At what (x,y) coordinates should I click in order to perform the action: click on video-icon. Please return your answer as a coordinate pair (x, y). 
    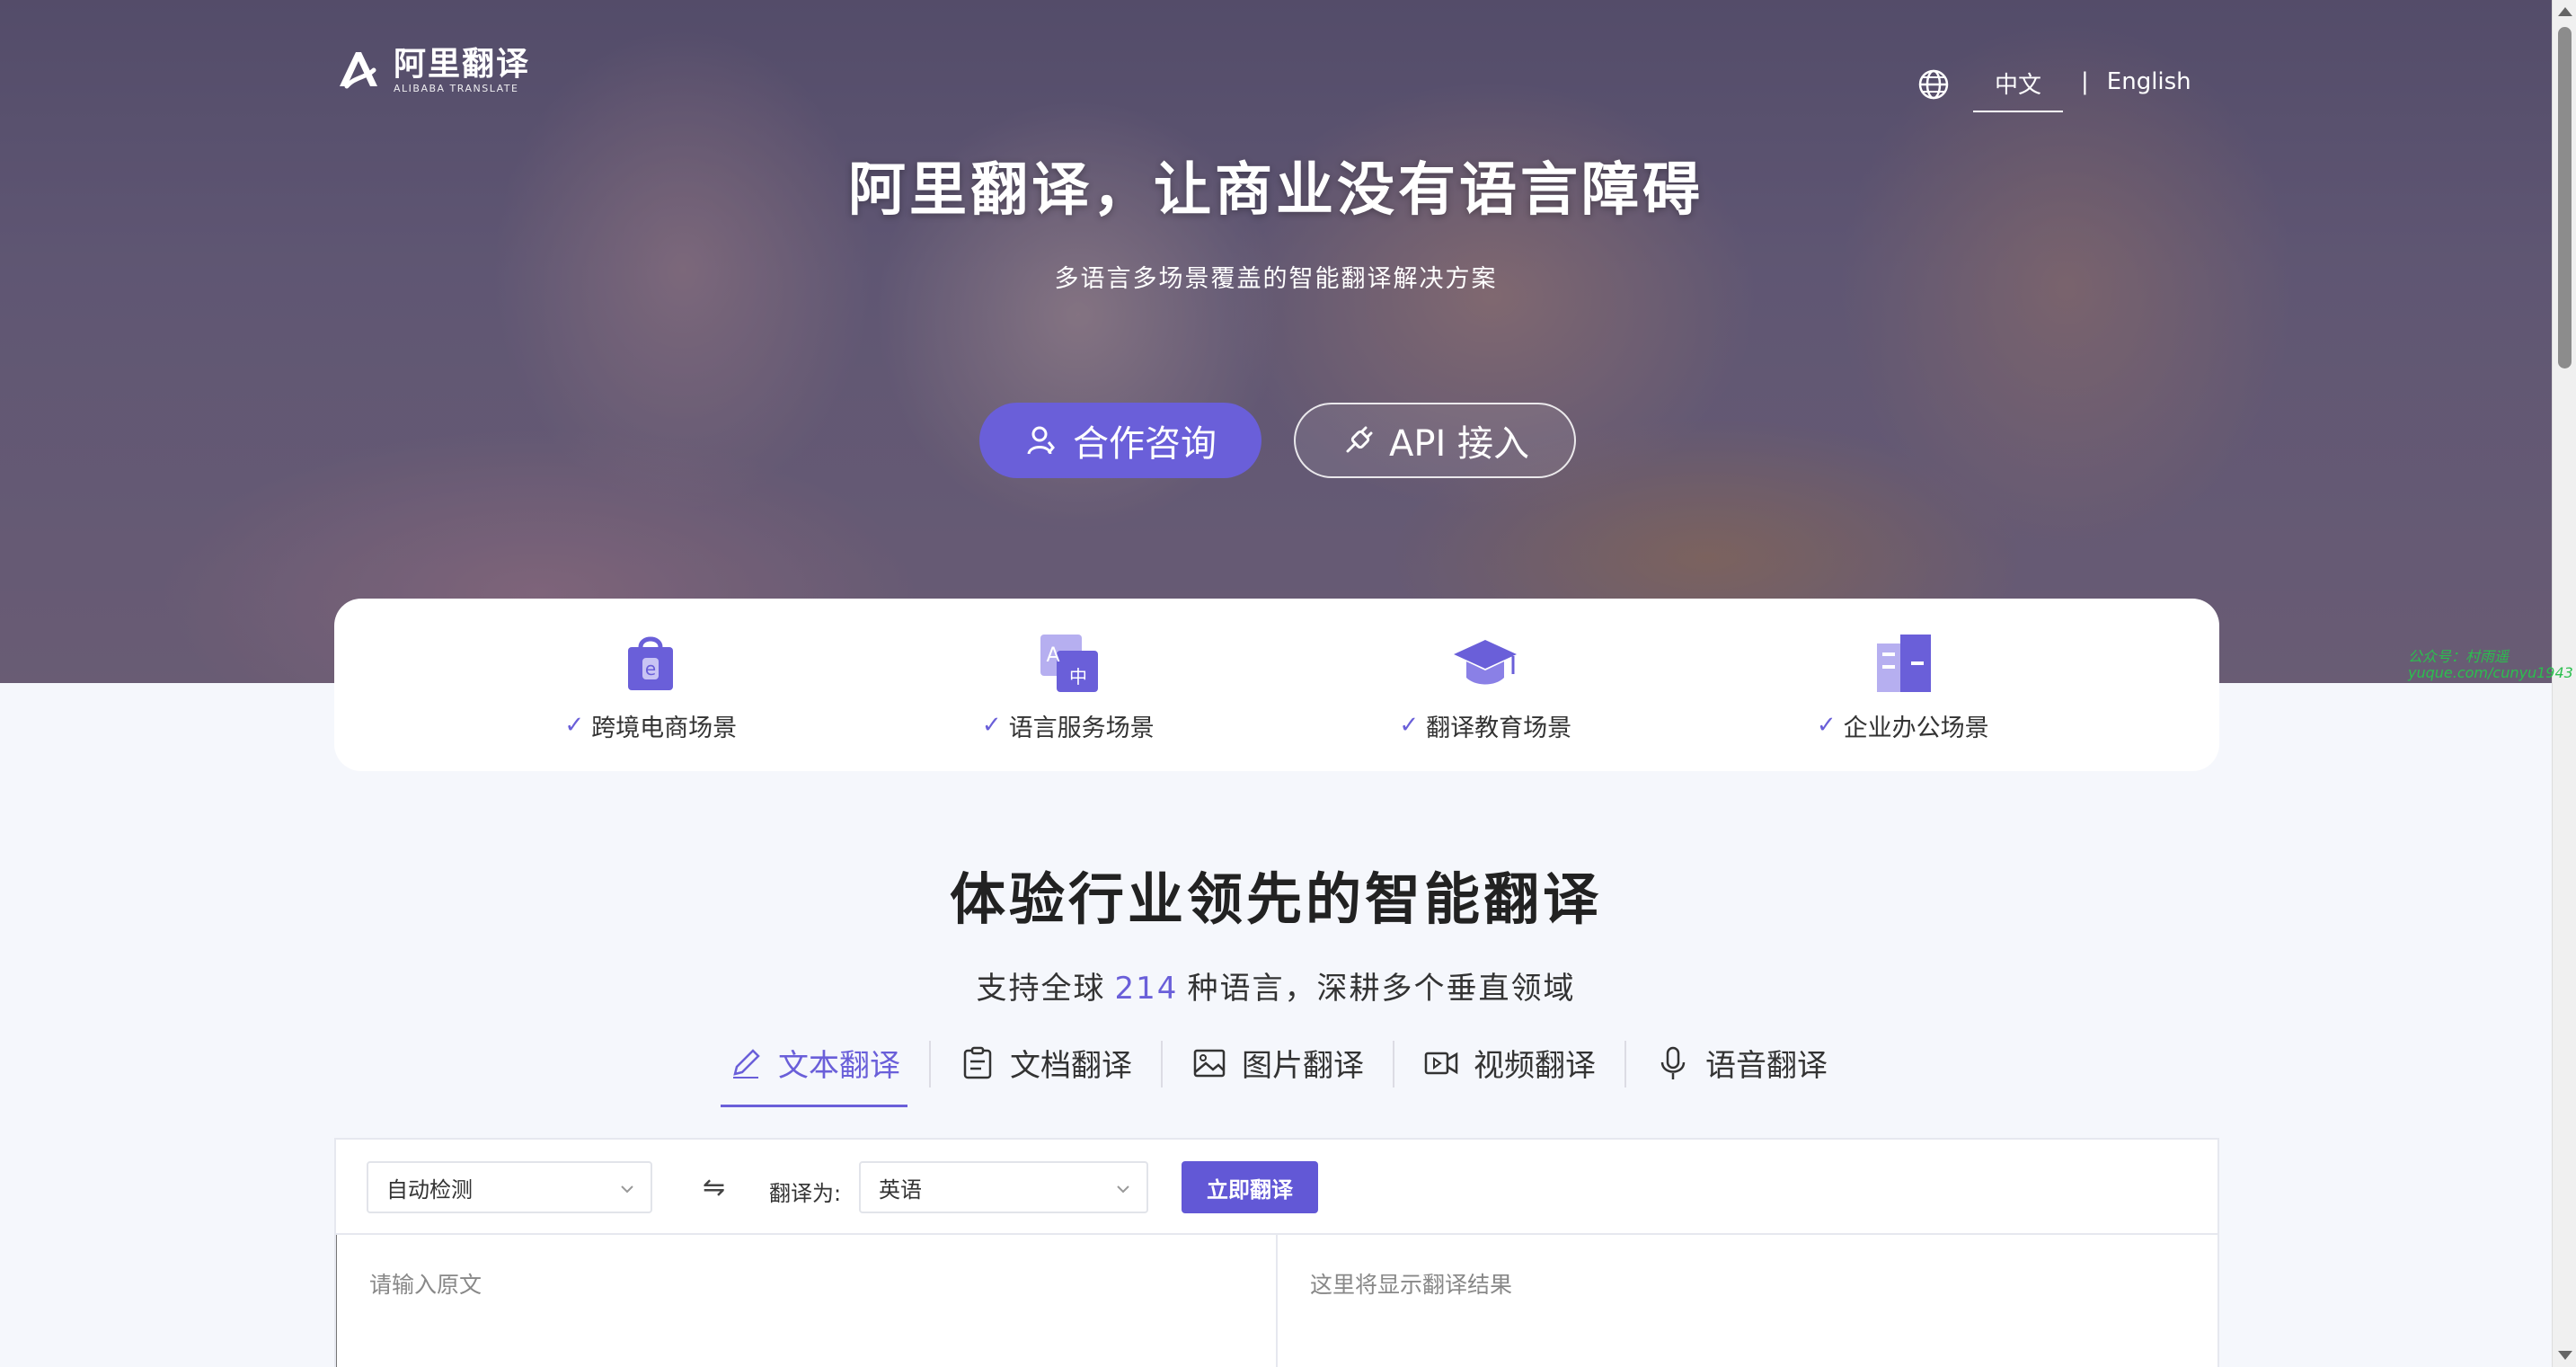
    Looking at the image, I should click on (1441, 1063).